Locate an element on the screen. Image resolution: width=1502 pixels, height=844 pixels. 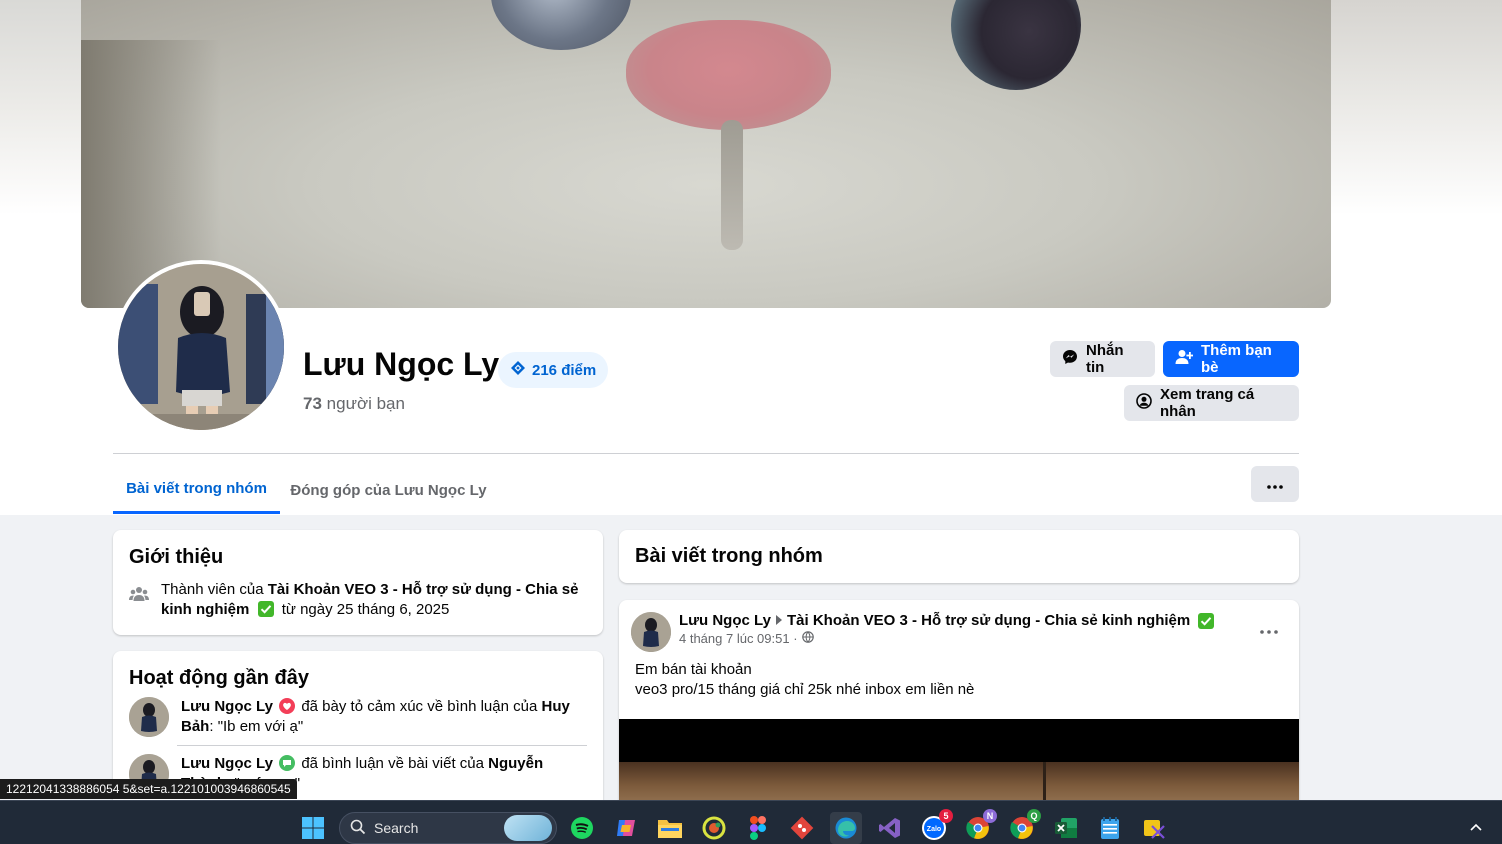
profile-badge: N is located at coordinates (990, 816).